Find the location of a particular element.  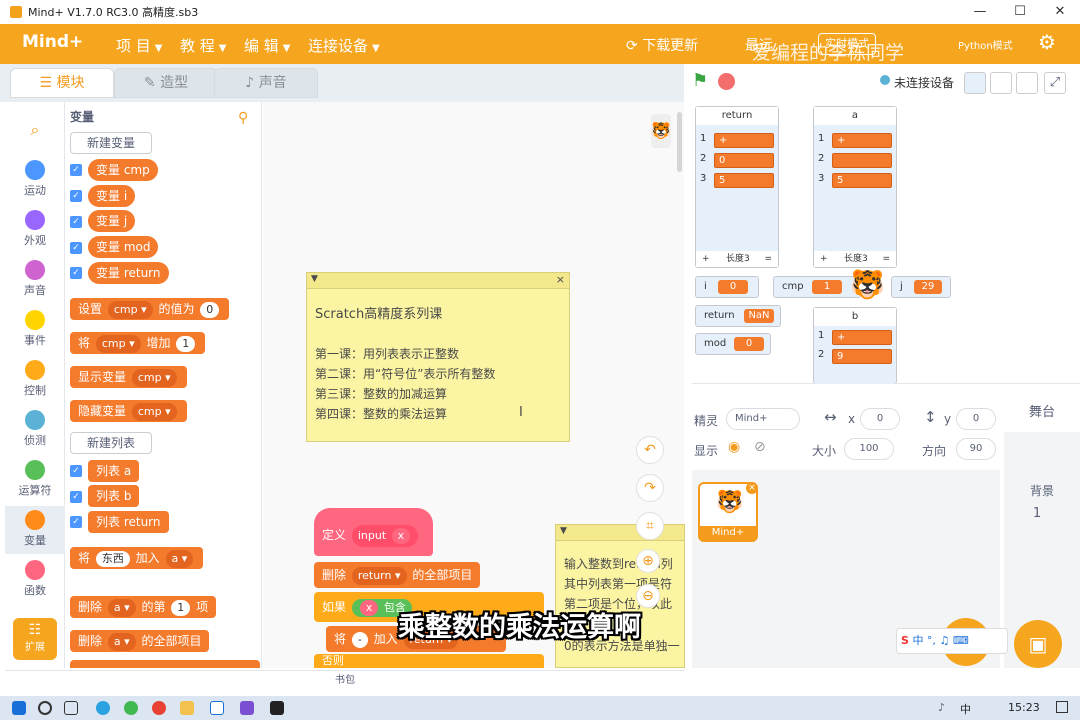

add-backdrop-button: ▣ is located at coordinates (1038, 644).